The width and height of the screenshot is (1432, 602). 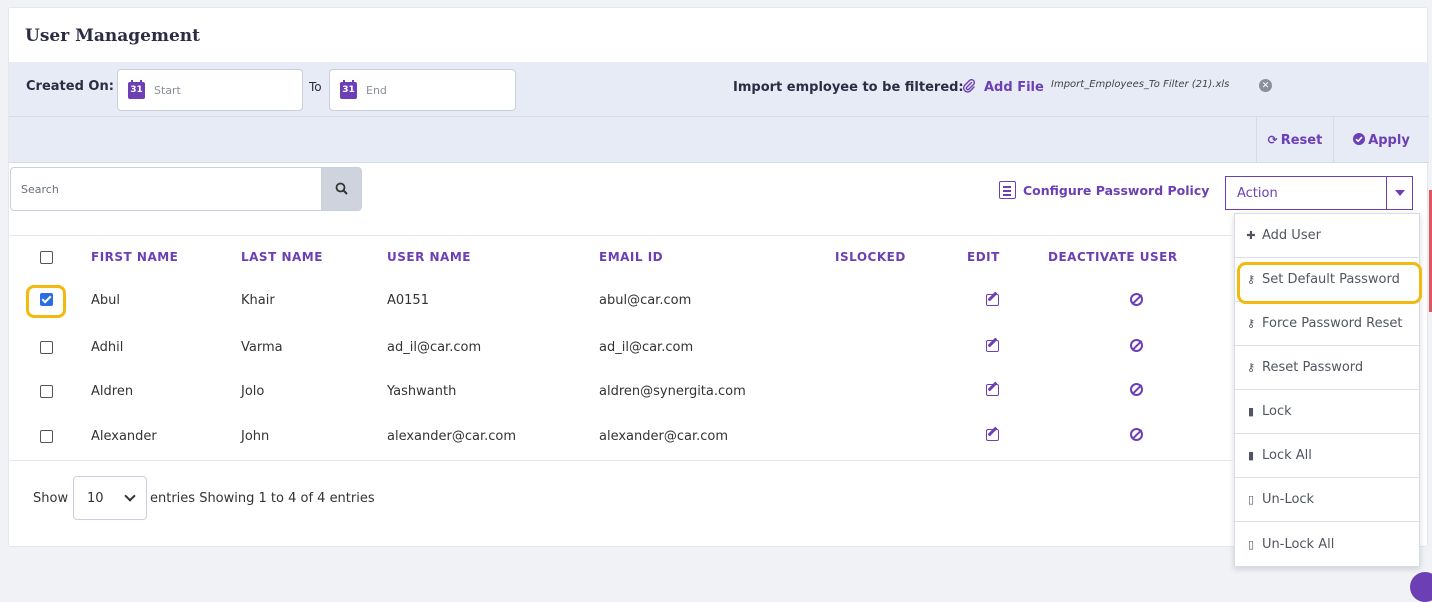 I want to click on cell-email: abul@car.com, so click(x=645, y=300).